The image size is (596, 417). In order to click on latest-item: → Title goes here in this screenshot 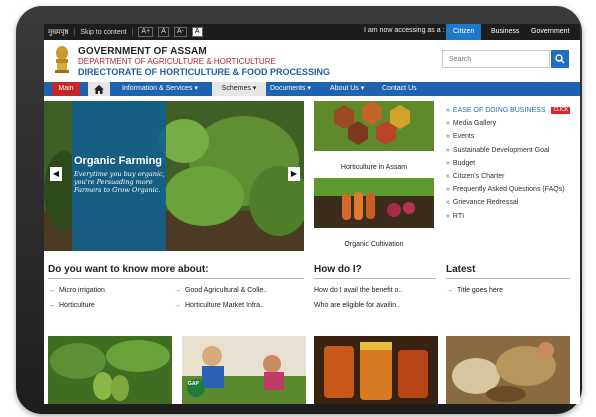, I will do `click(474, 290)`.